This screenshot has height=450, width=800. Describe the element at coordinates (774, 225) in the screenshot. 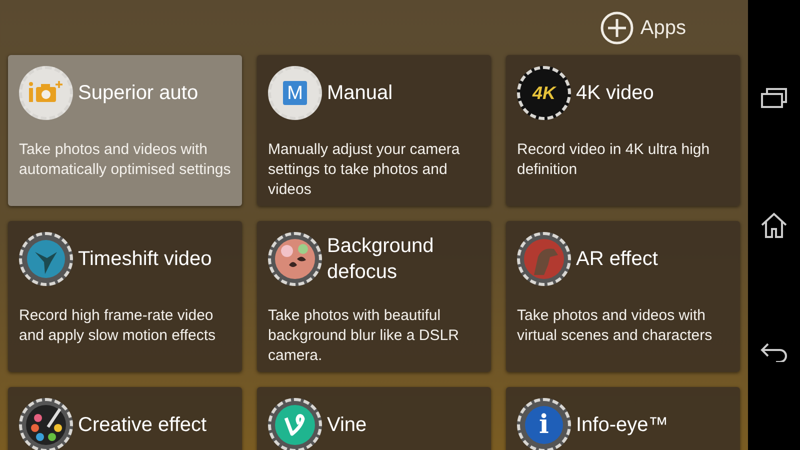

I see `home-icon` at that location.